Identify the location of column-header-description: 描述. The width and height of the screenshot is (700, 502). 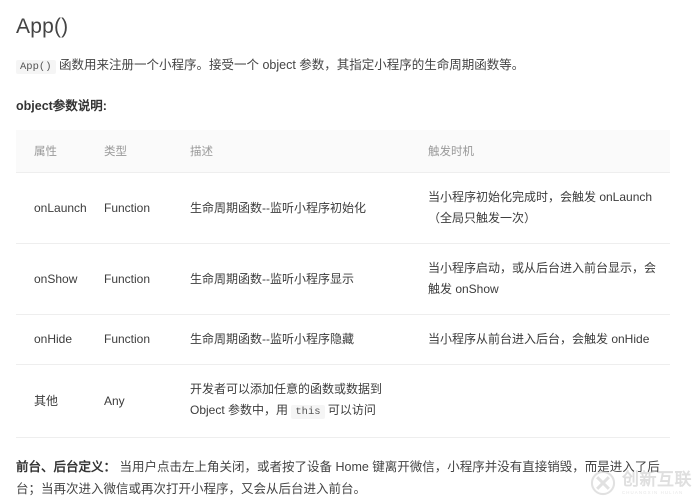
(309, 151).